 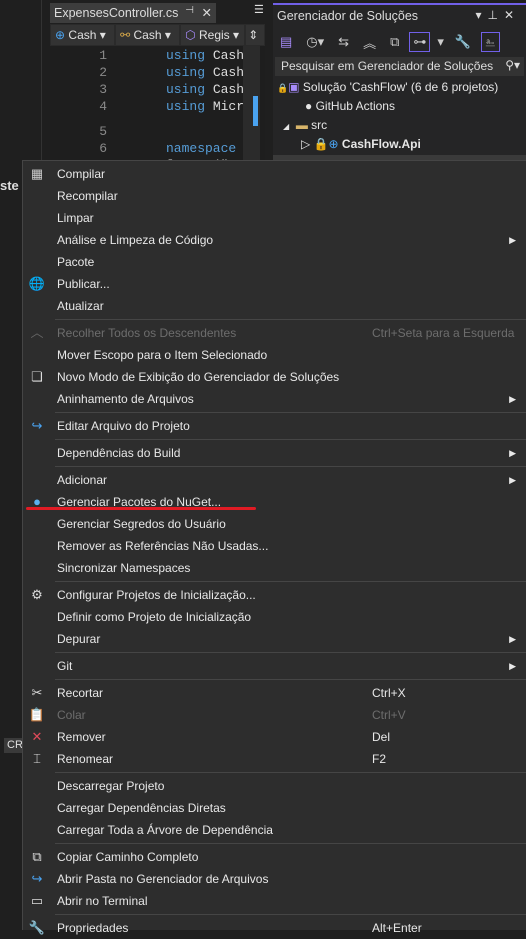 I want to click on menu-item-sincronizar-namespaces: Sincronizar Namespaces, so click(x=274, y=568).